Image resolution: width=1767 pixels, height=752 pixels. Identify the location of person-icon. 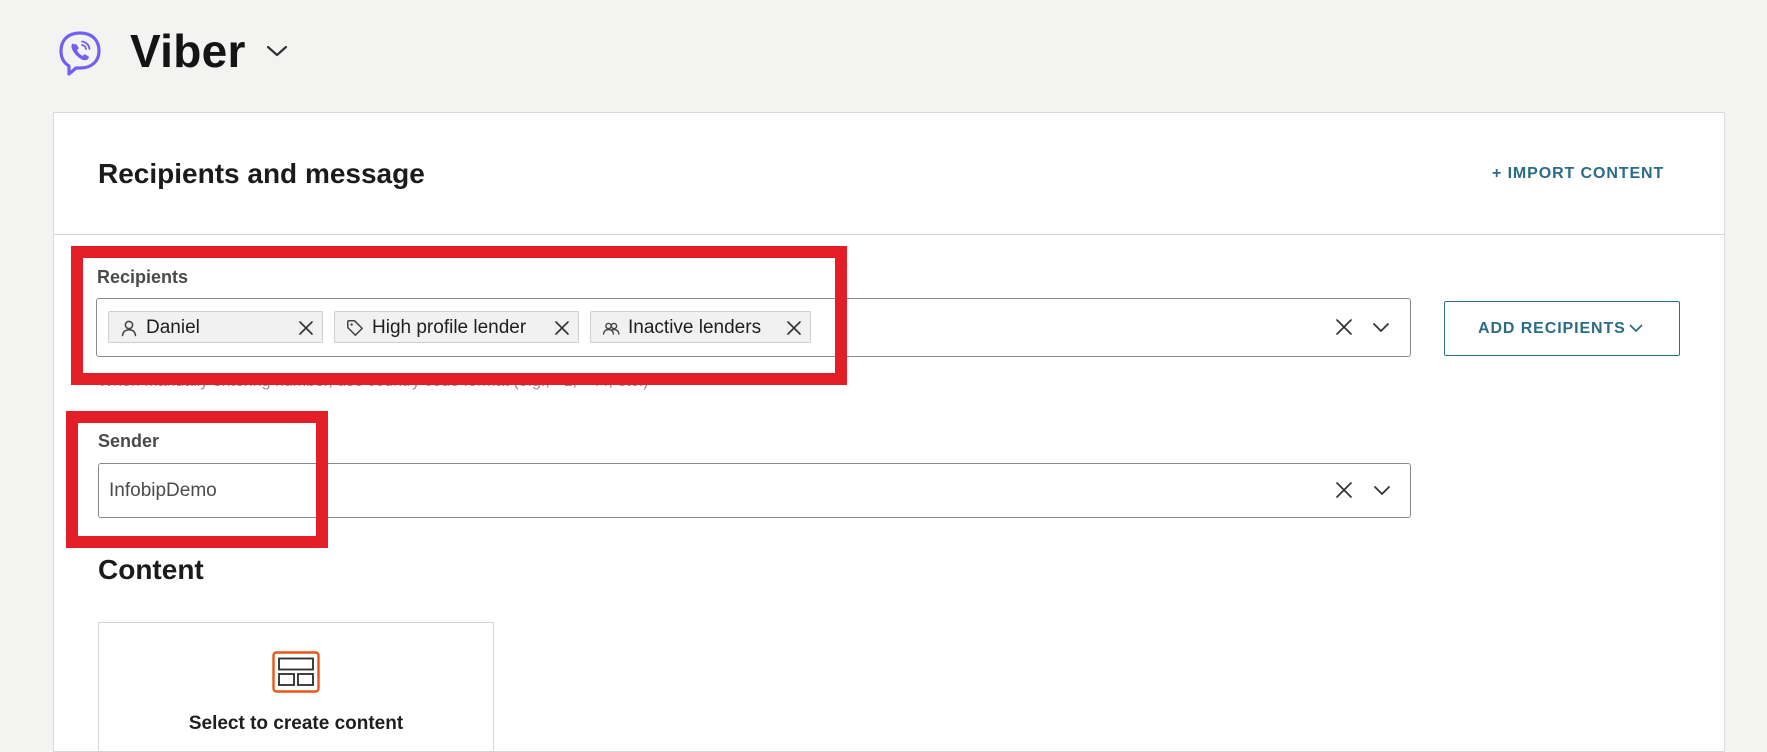
(129, 328).